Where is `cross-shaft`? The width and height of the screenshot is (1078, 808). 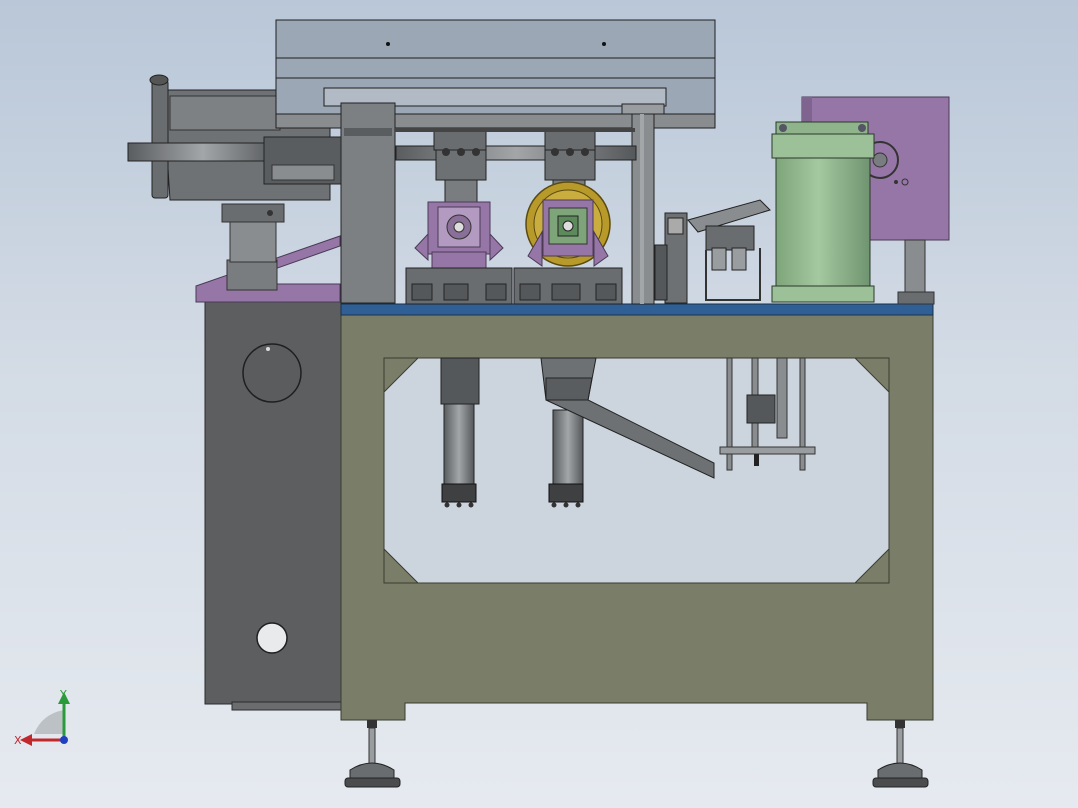 cross-shaft is located at coordinates (516, 145).